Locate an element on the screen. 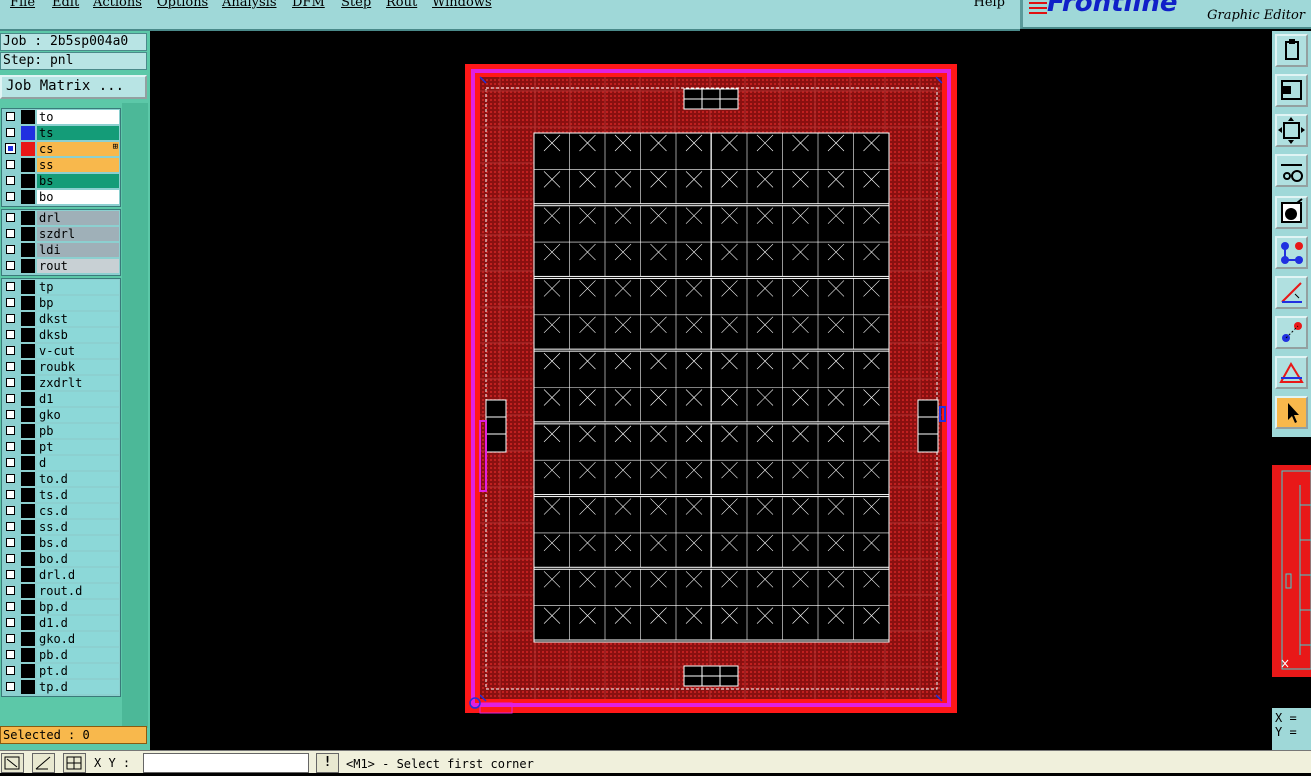 The height and width of the screenshot is (776, 1311). layer-name: tp is located at coordinates (78, 287).